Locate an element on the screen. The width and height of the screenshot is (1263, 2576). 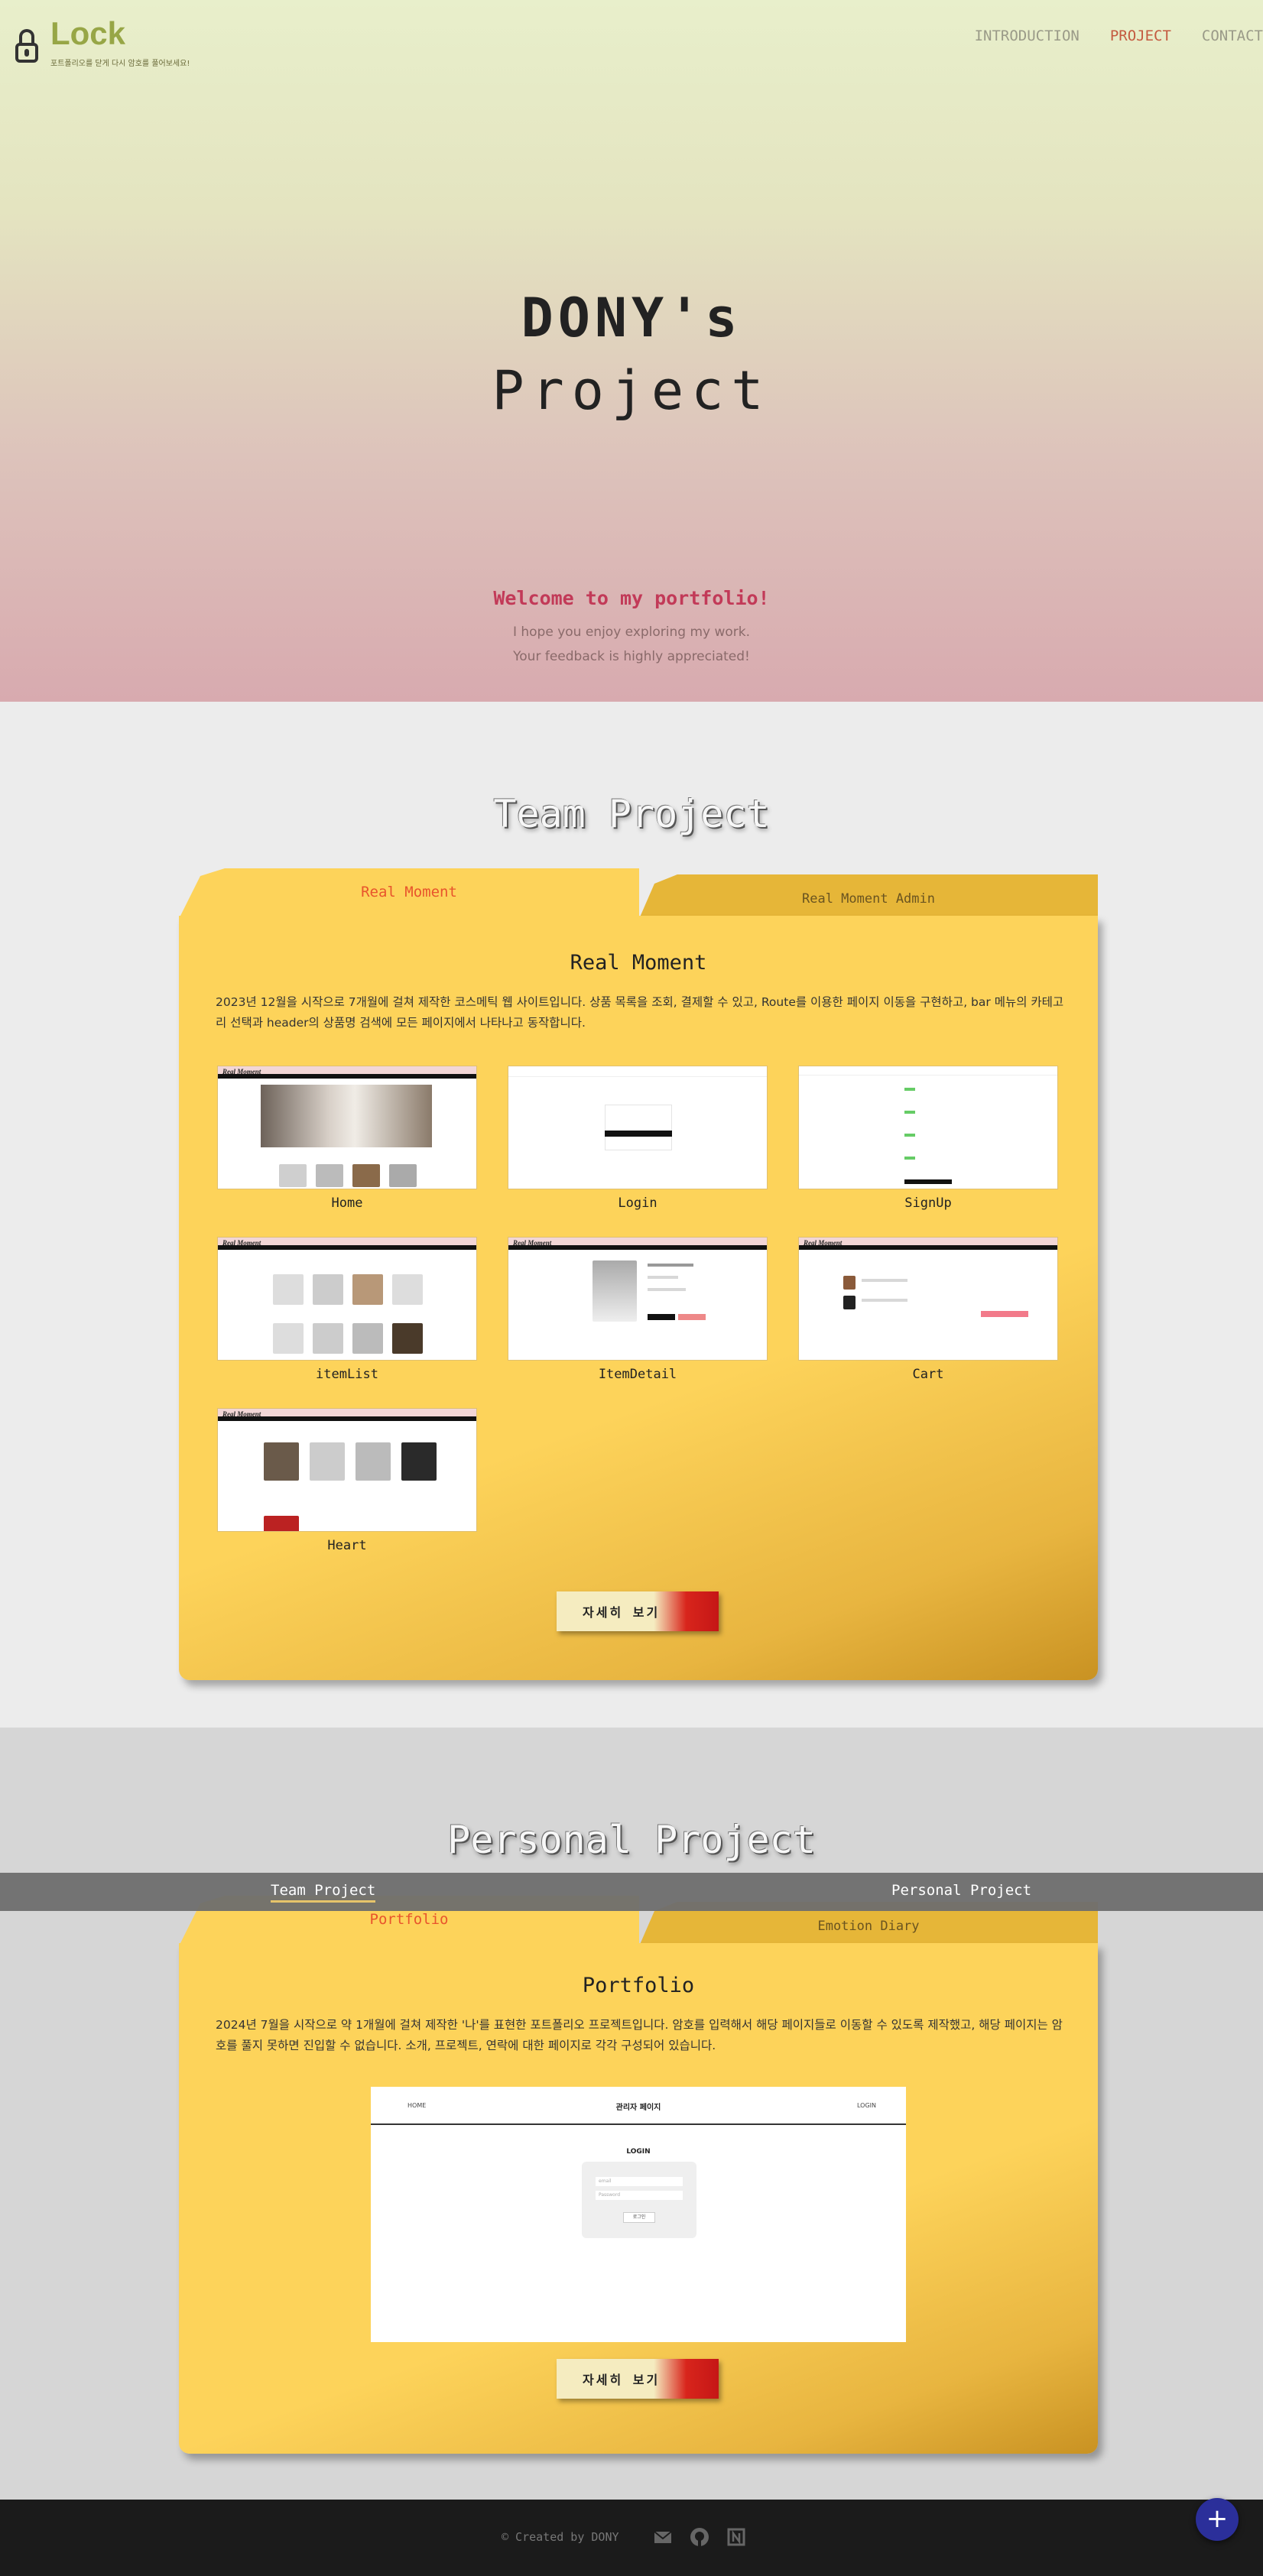
screenshot-itemlist: Real Moment is located at coordinates (347, 1299).